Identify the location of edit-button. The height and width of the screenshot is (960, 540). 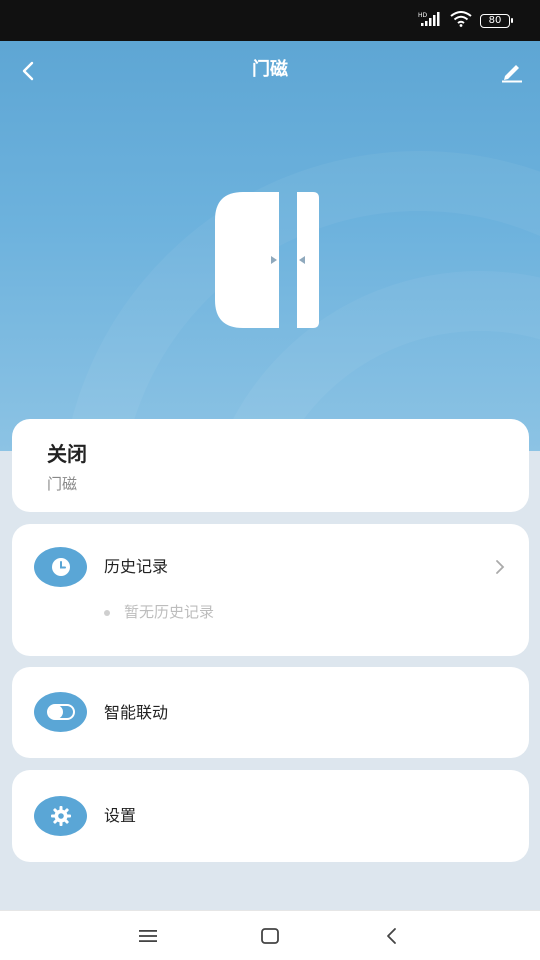
(512, 71).